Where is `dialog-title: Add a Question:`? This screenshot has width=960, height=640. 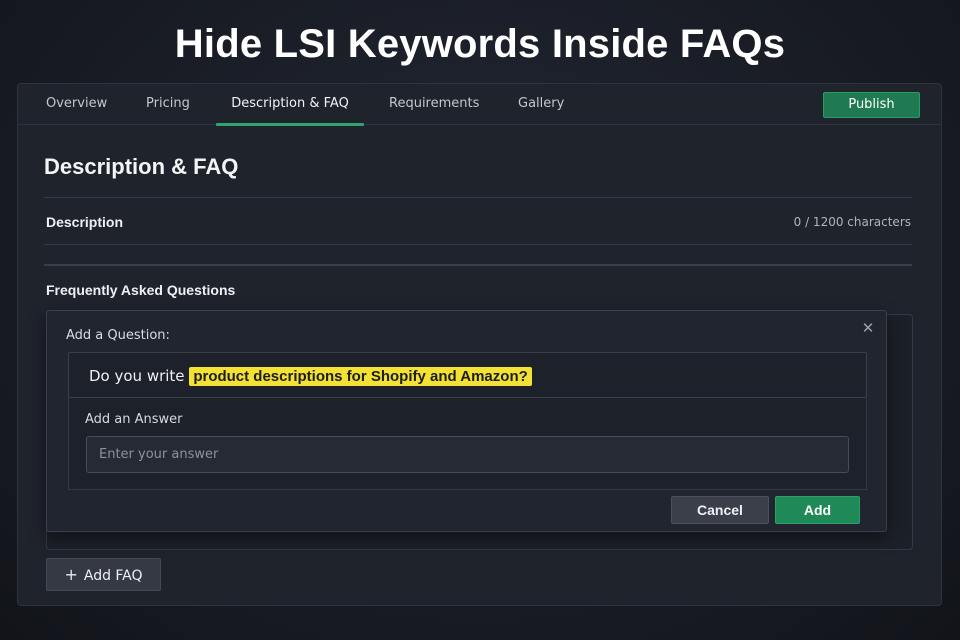 dialog-title: Add a Question: is located at coordinates (118, 335).